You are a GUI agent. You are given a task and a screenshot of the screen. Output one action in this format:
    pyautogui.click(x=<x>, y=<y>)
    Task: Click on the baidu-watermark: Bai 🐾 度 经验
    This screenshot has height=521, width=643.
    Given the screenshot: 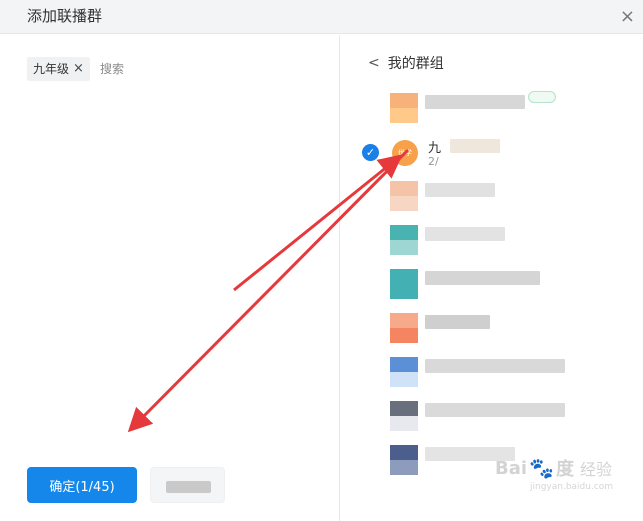 What is the action you would take?
    pyautogui.click(x=553, y=468)
    